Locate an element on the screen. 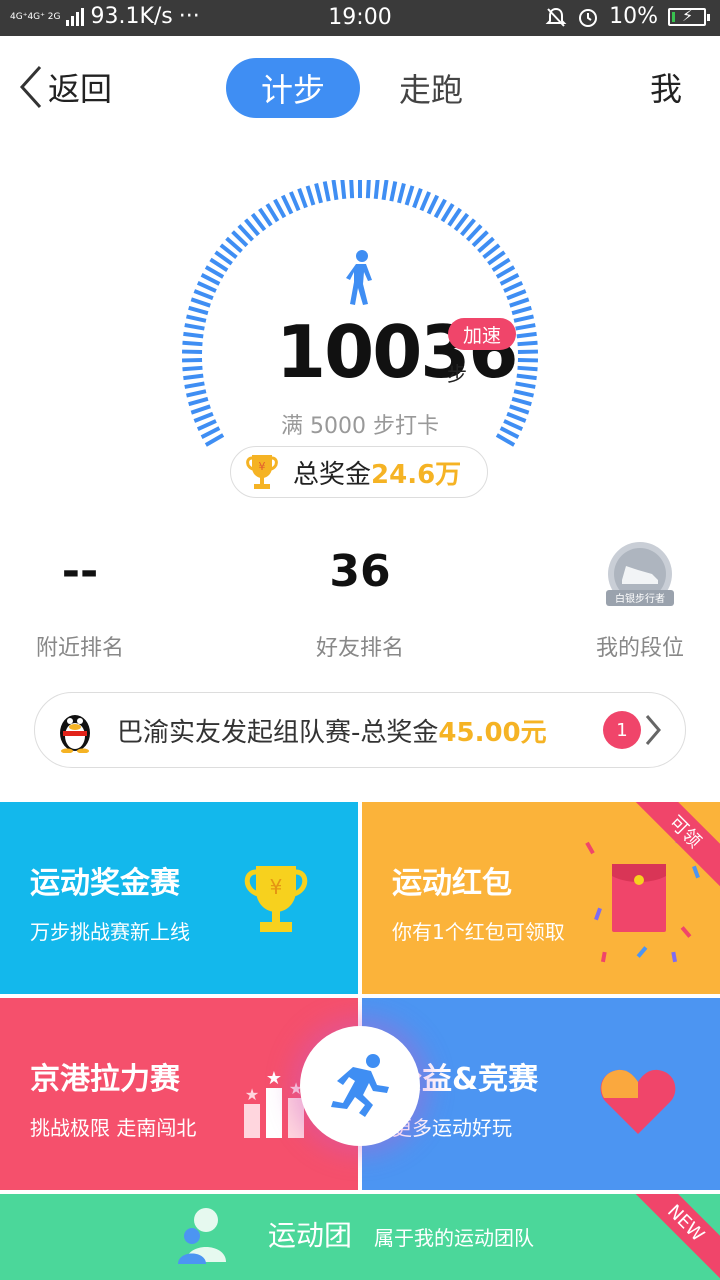  team-text: 巴渝实友发起组队赛-总奖金 is located at coordinates (278, 732).